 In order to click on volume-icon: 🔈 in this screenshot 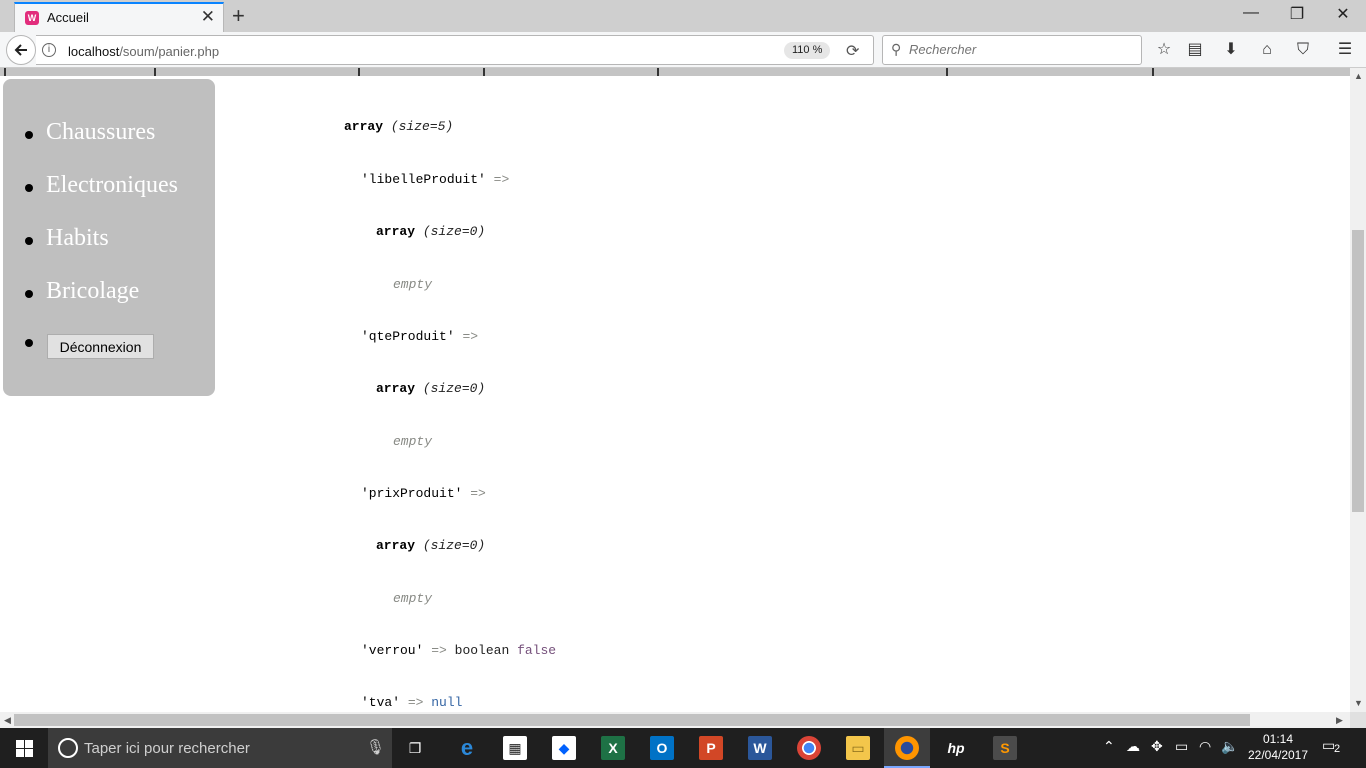, I will do `click(1229, 746)`.